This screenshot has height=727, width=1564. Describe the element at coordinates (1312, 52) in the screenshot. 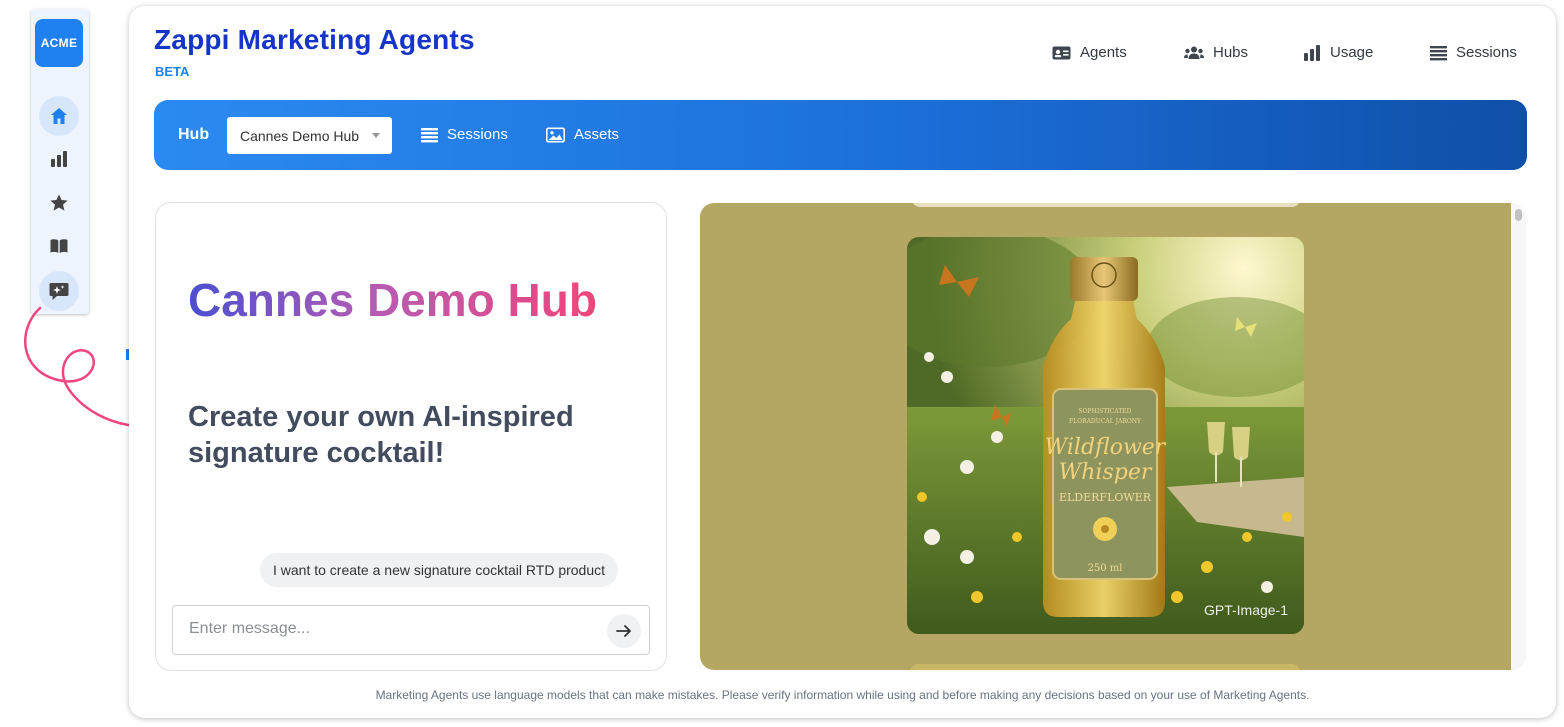

I see `bar-chart-icon` at that location.